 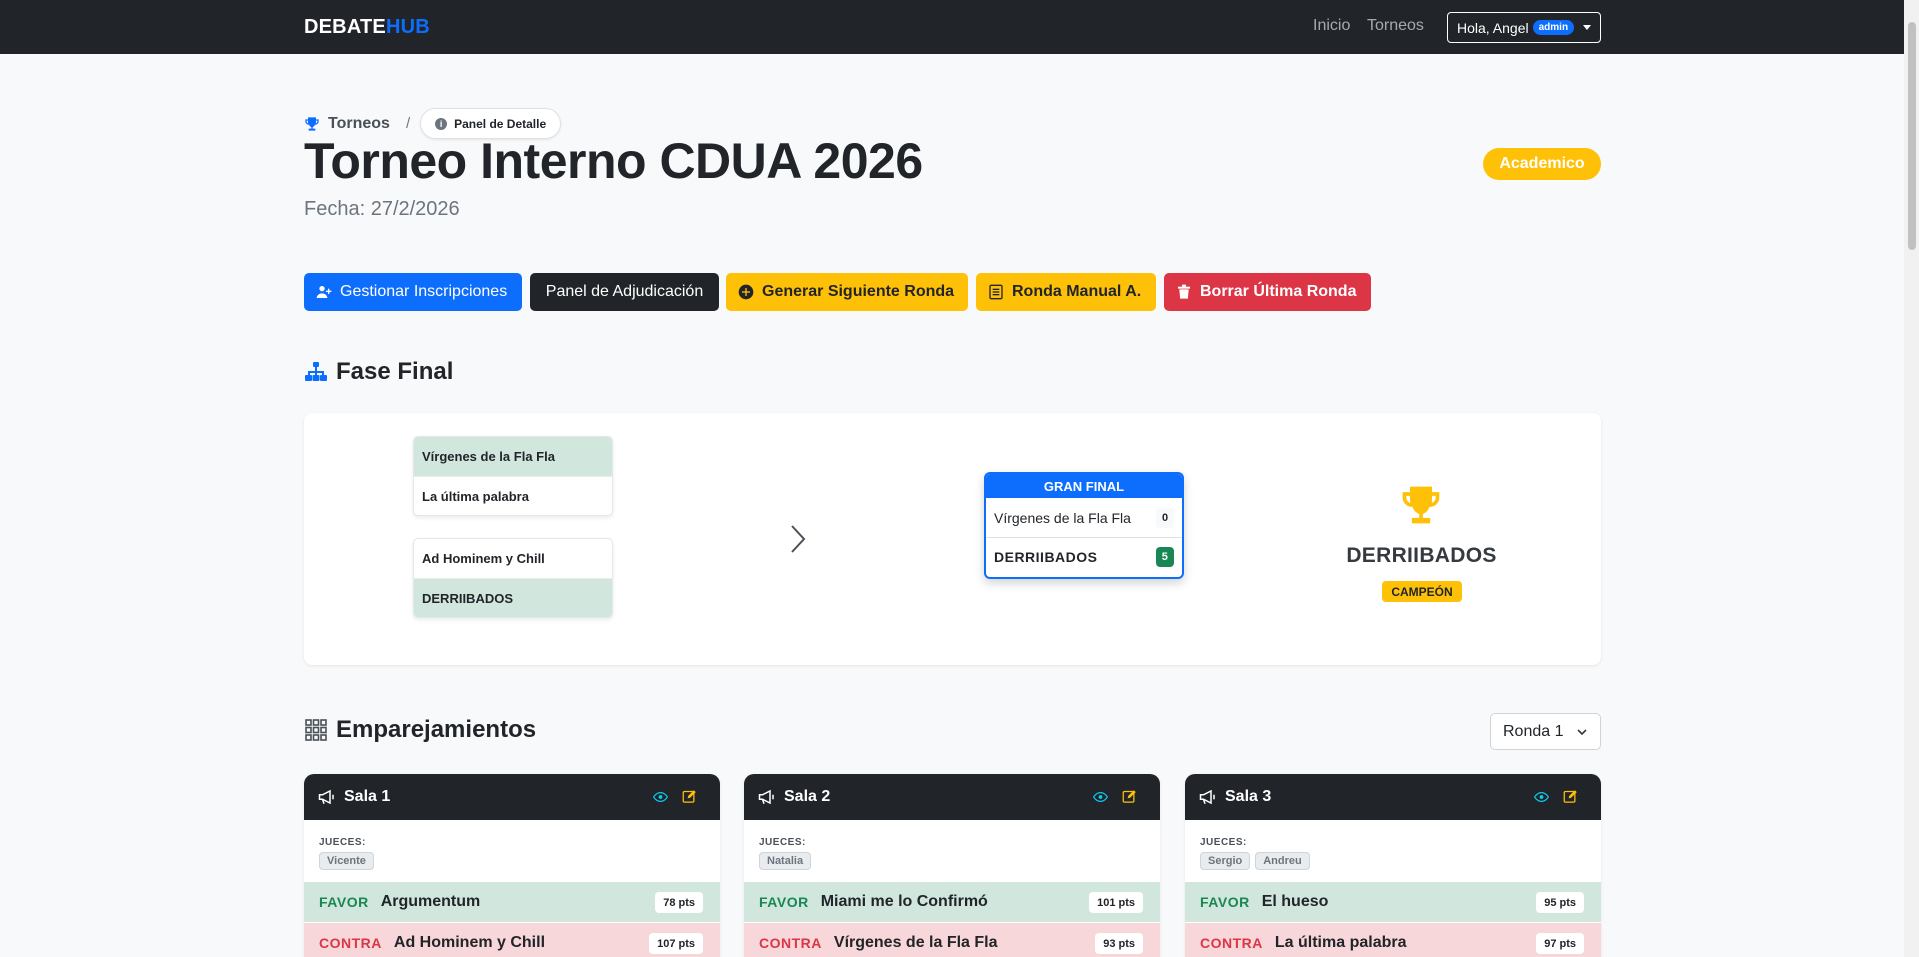 What do you see at coordinates (1560, 902) in the screenshot?
I see `favor-points: 95 pts` at bounding box center [1560, 902].